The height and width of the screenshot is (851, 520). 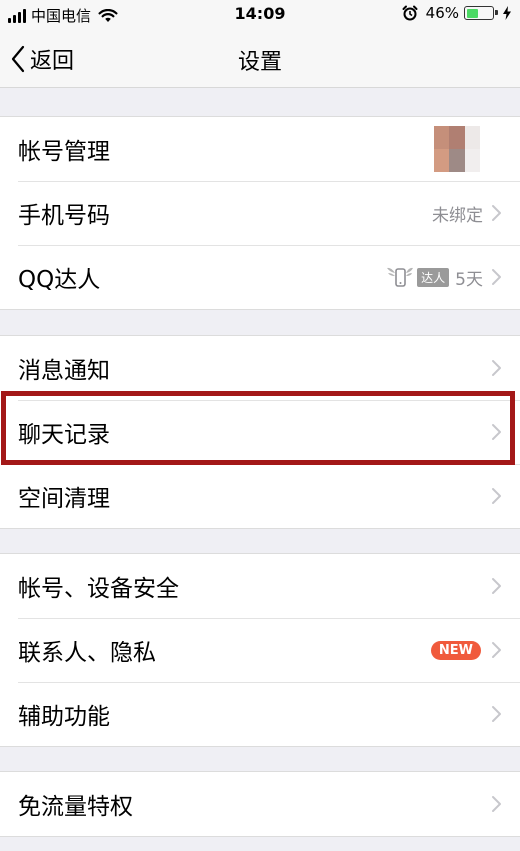 I want to click on settings-item-label: 空间清理, so click(x=64, y=499).